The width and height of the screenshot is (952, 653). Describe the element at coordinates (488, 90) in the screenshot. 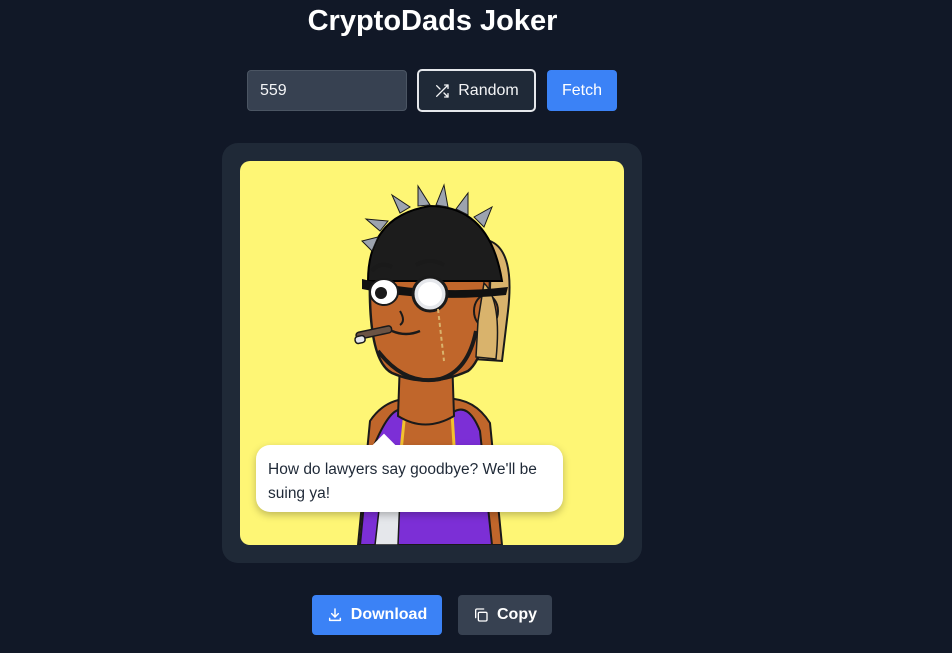

I see `random-button-label: Random` at that location.